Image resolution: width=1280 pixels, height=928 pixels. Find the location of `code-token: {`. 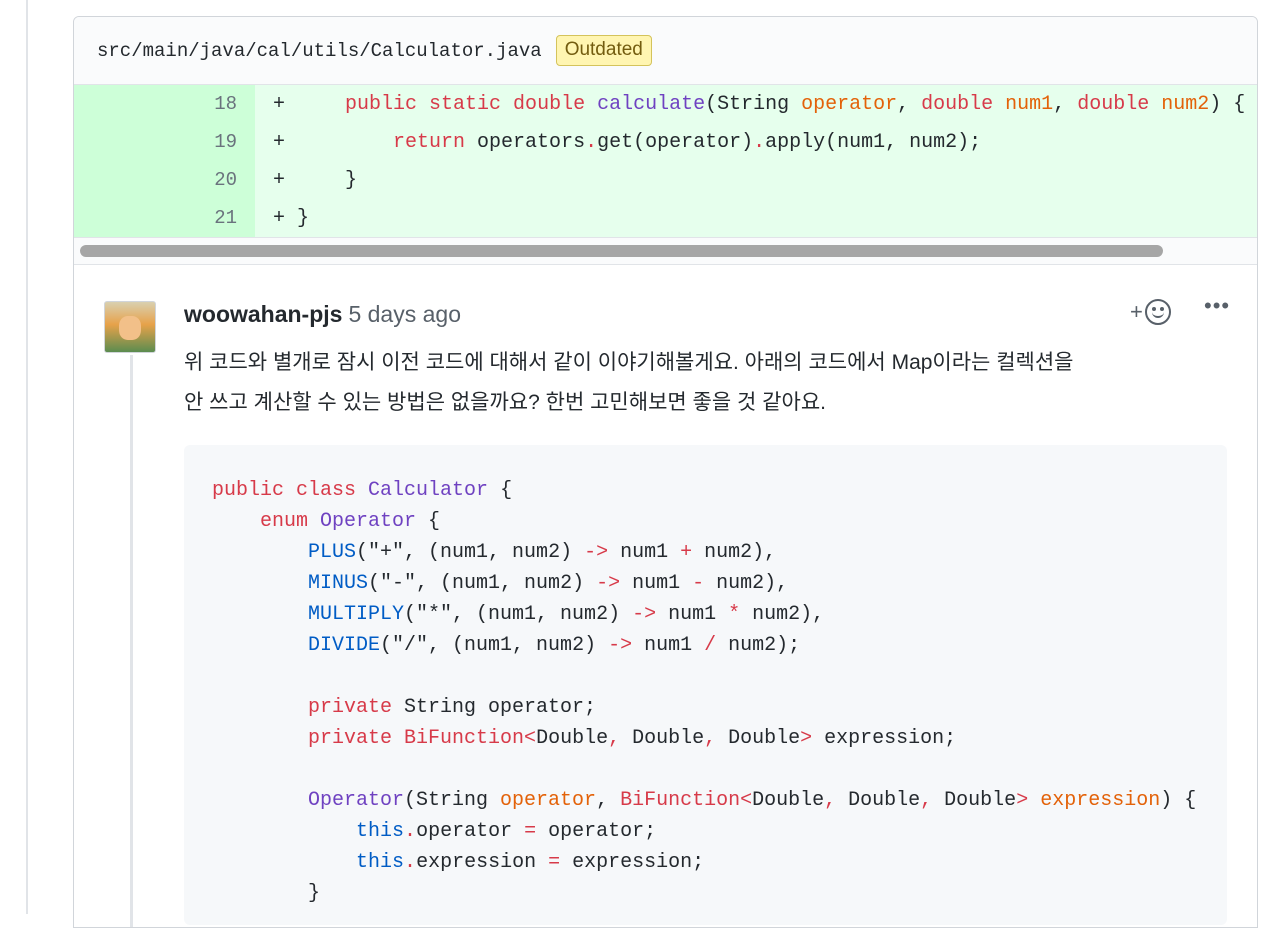

code-token: { is located at coordinates (500, 490).